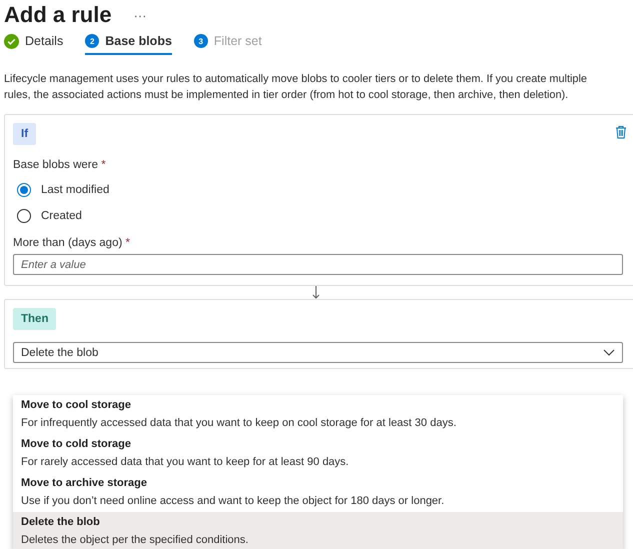 The height and width of the screenshot is (549, 633). I want to click on action-dropdown: Delete the blob, so click(318, 352).